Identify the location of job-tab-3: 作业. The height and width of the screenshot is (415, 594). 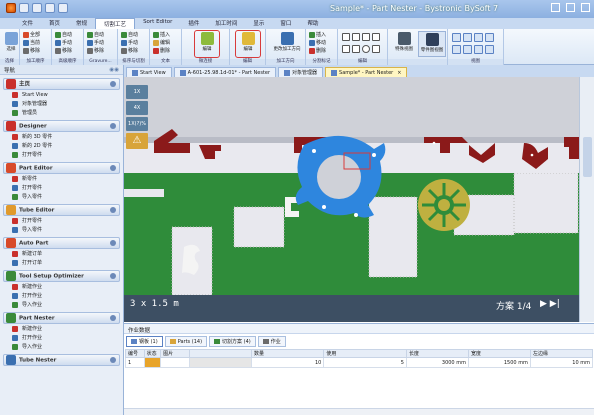
(271, 341).